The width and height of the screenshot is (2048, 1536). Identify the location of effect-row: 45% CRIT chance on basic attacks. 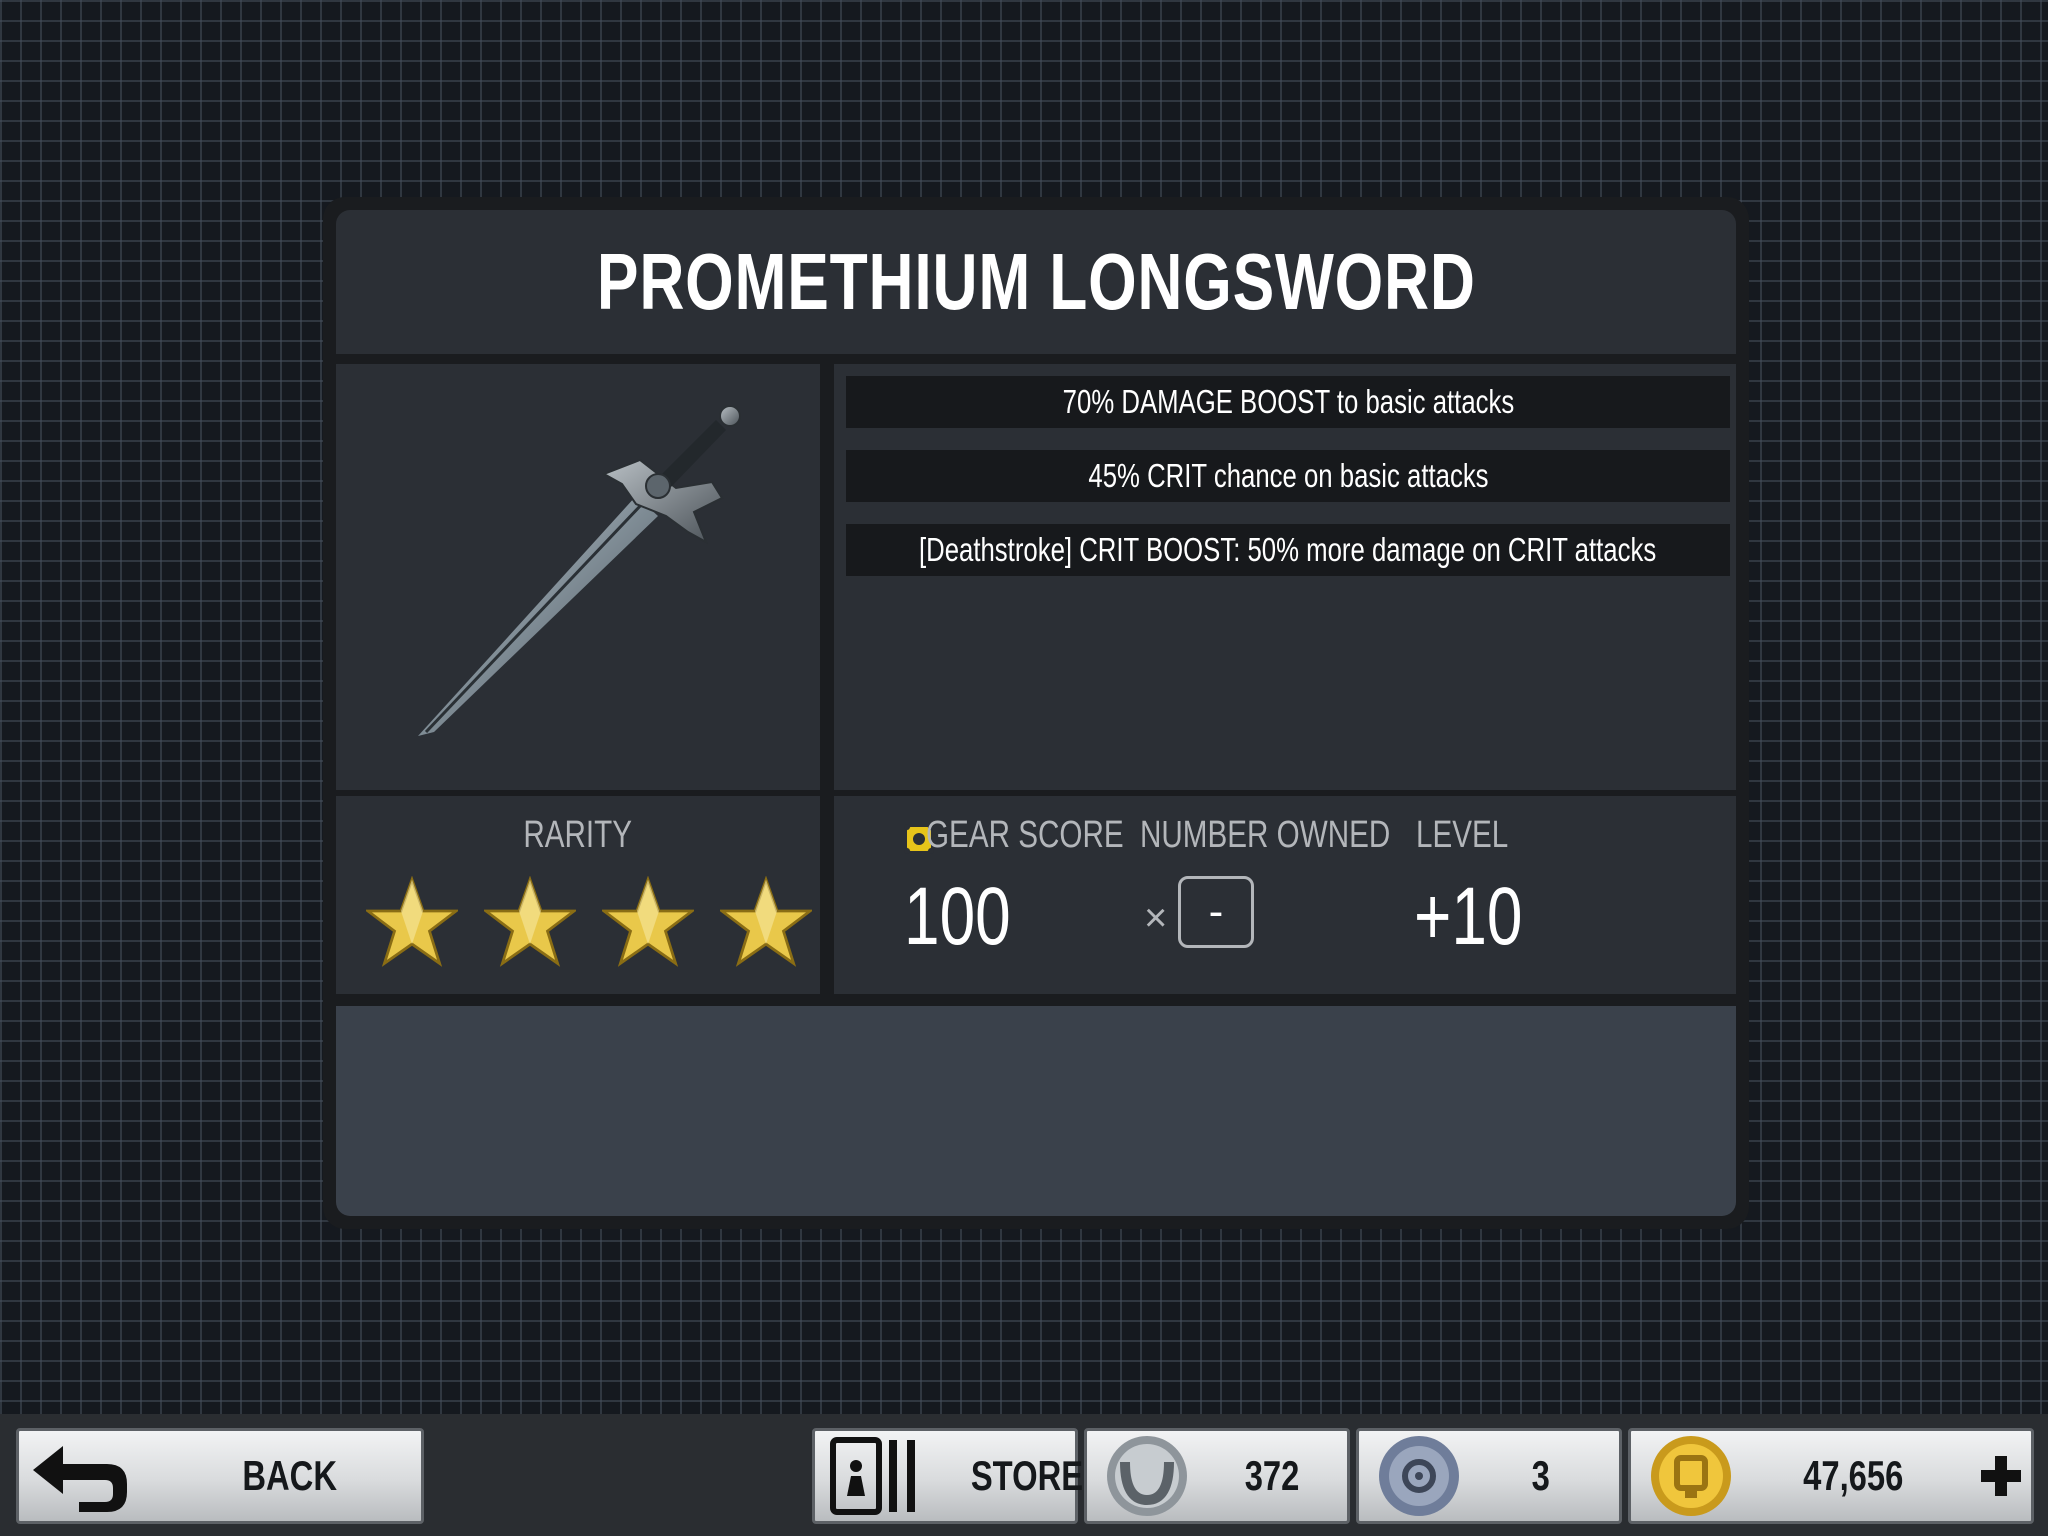
(1288, 476).